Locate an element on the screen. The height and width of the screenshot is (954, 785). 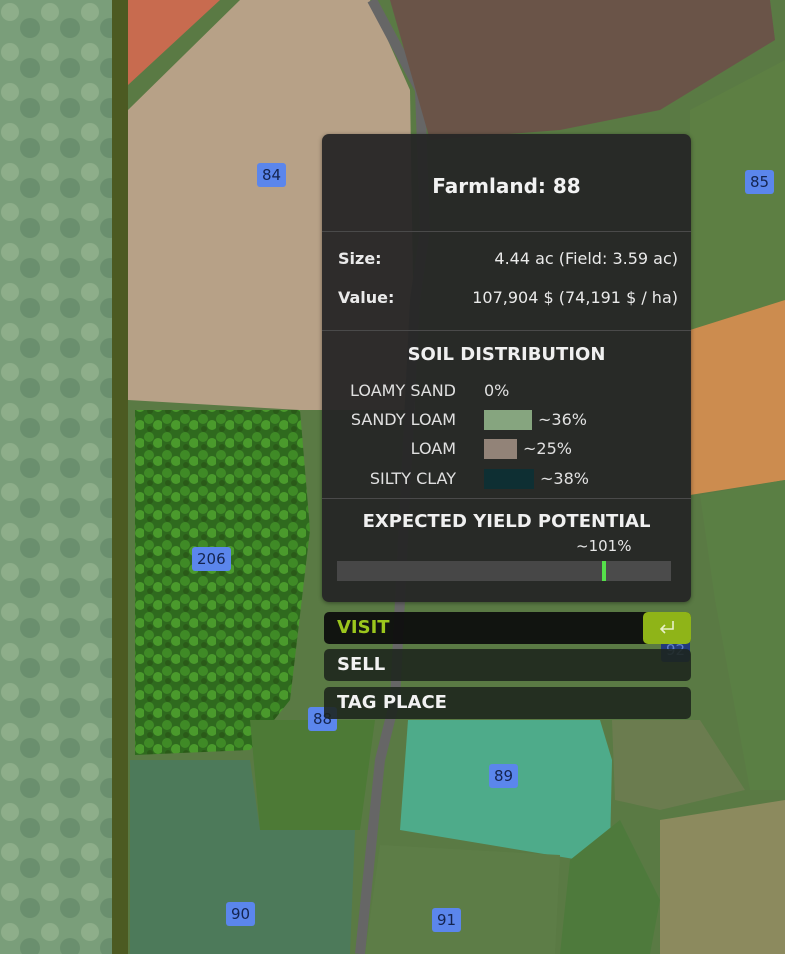
soil-row-sandy-loam: SANDY LOAM ~36% is located at coordinates (506, 421).